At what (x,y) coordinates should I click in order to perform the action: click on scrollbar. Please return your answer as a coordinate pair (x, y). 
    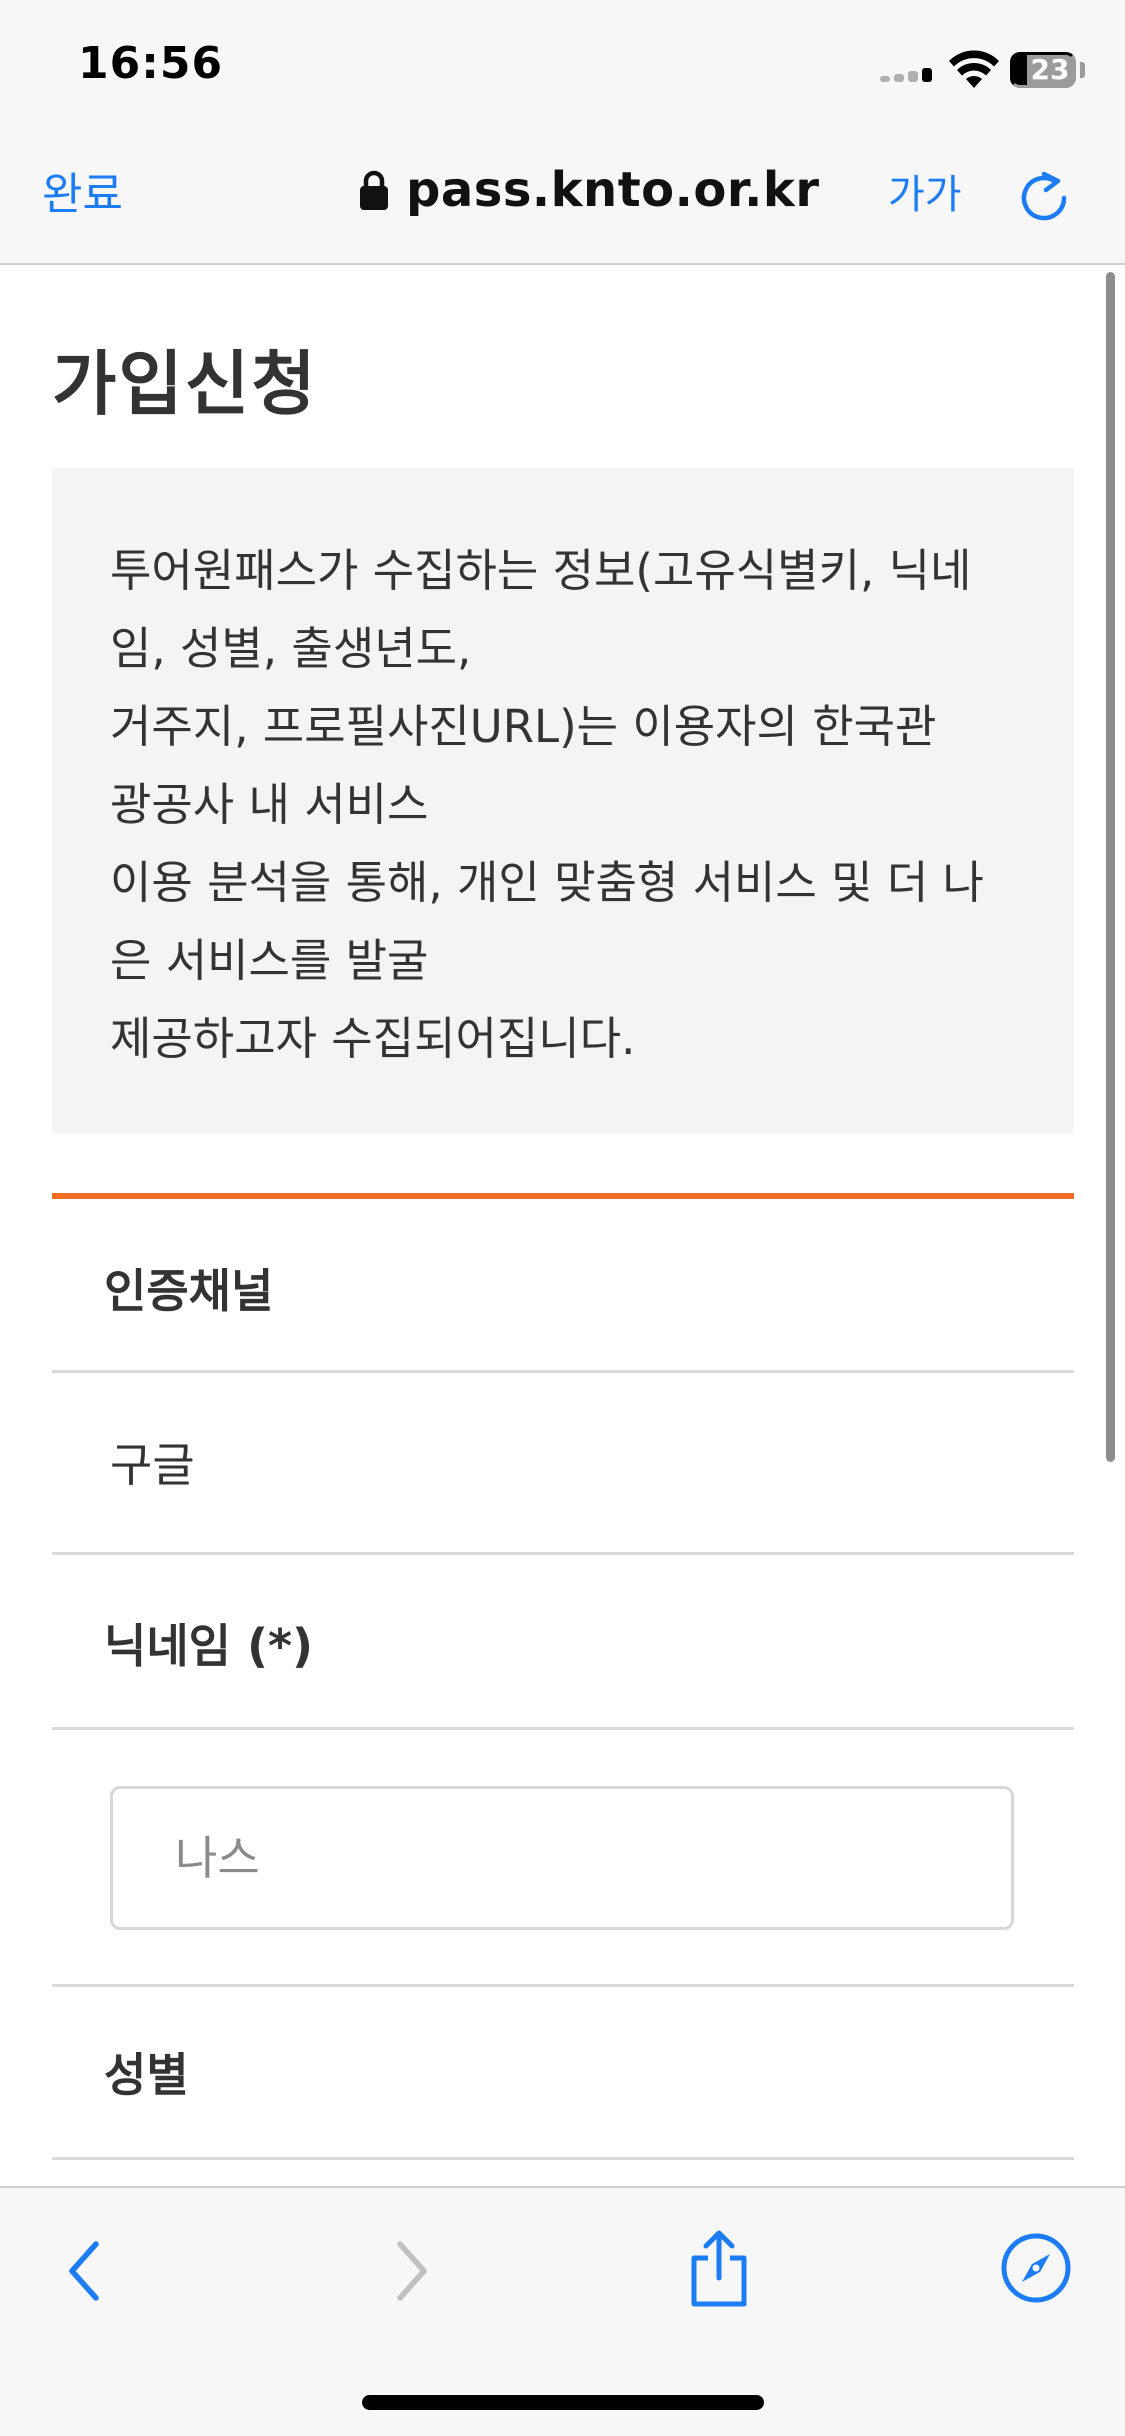
    Looking at the image, I should click on (1110, 867).